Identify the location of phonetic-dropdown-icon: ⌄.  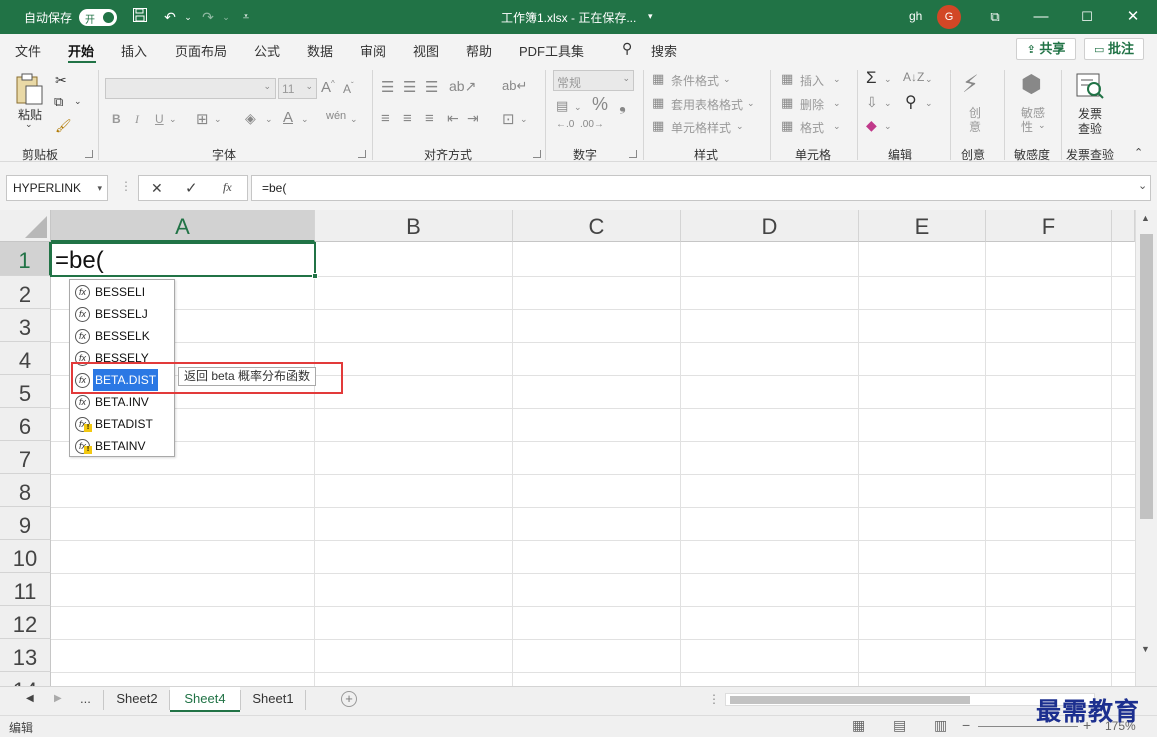
(354, 119).